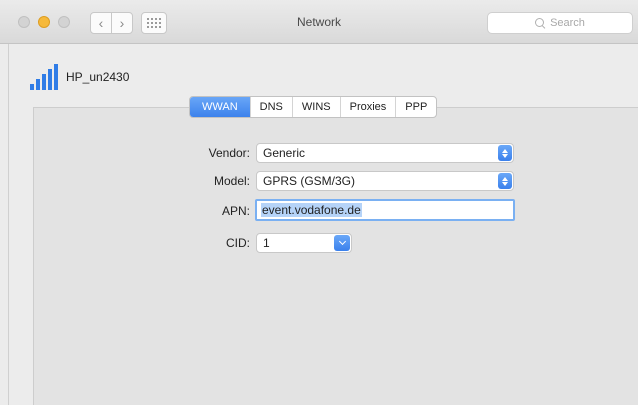 This screenshot has width=638, height=405. What do you see at coordinates (319, 22) in the screenshot?
I see `title-bar: ‹ › Network Search` at bounding box center [319, 22].